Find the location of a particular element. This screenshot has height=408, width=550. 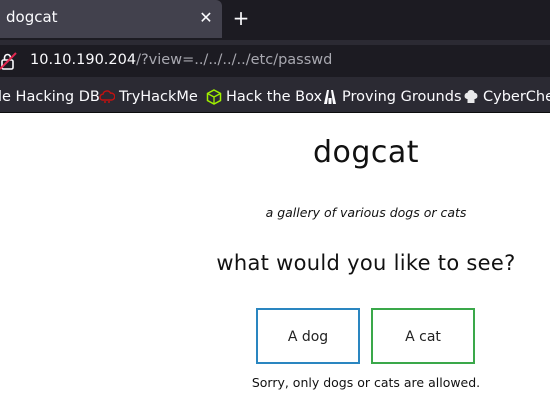

bookmark-label: Proving Grounds is located at coordinates (402, 97).